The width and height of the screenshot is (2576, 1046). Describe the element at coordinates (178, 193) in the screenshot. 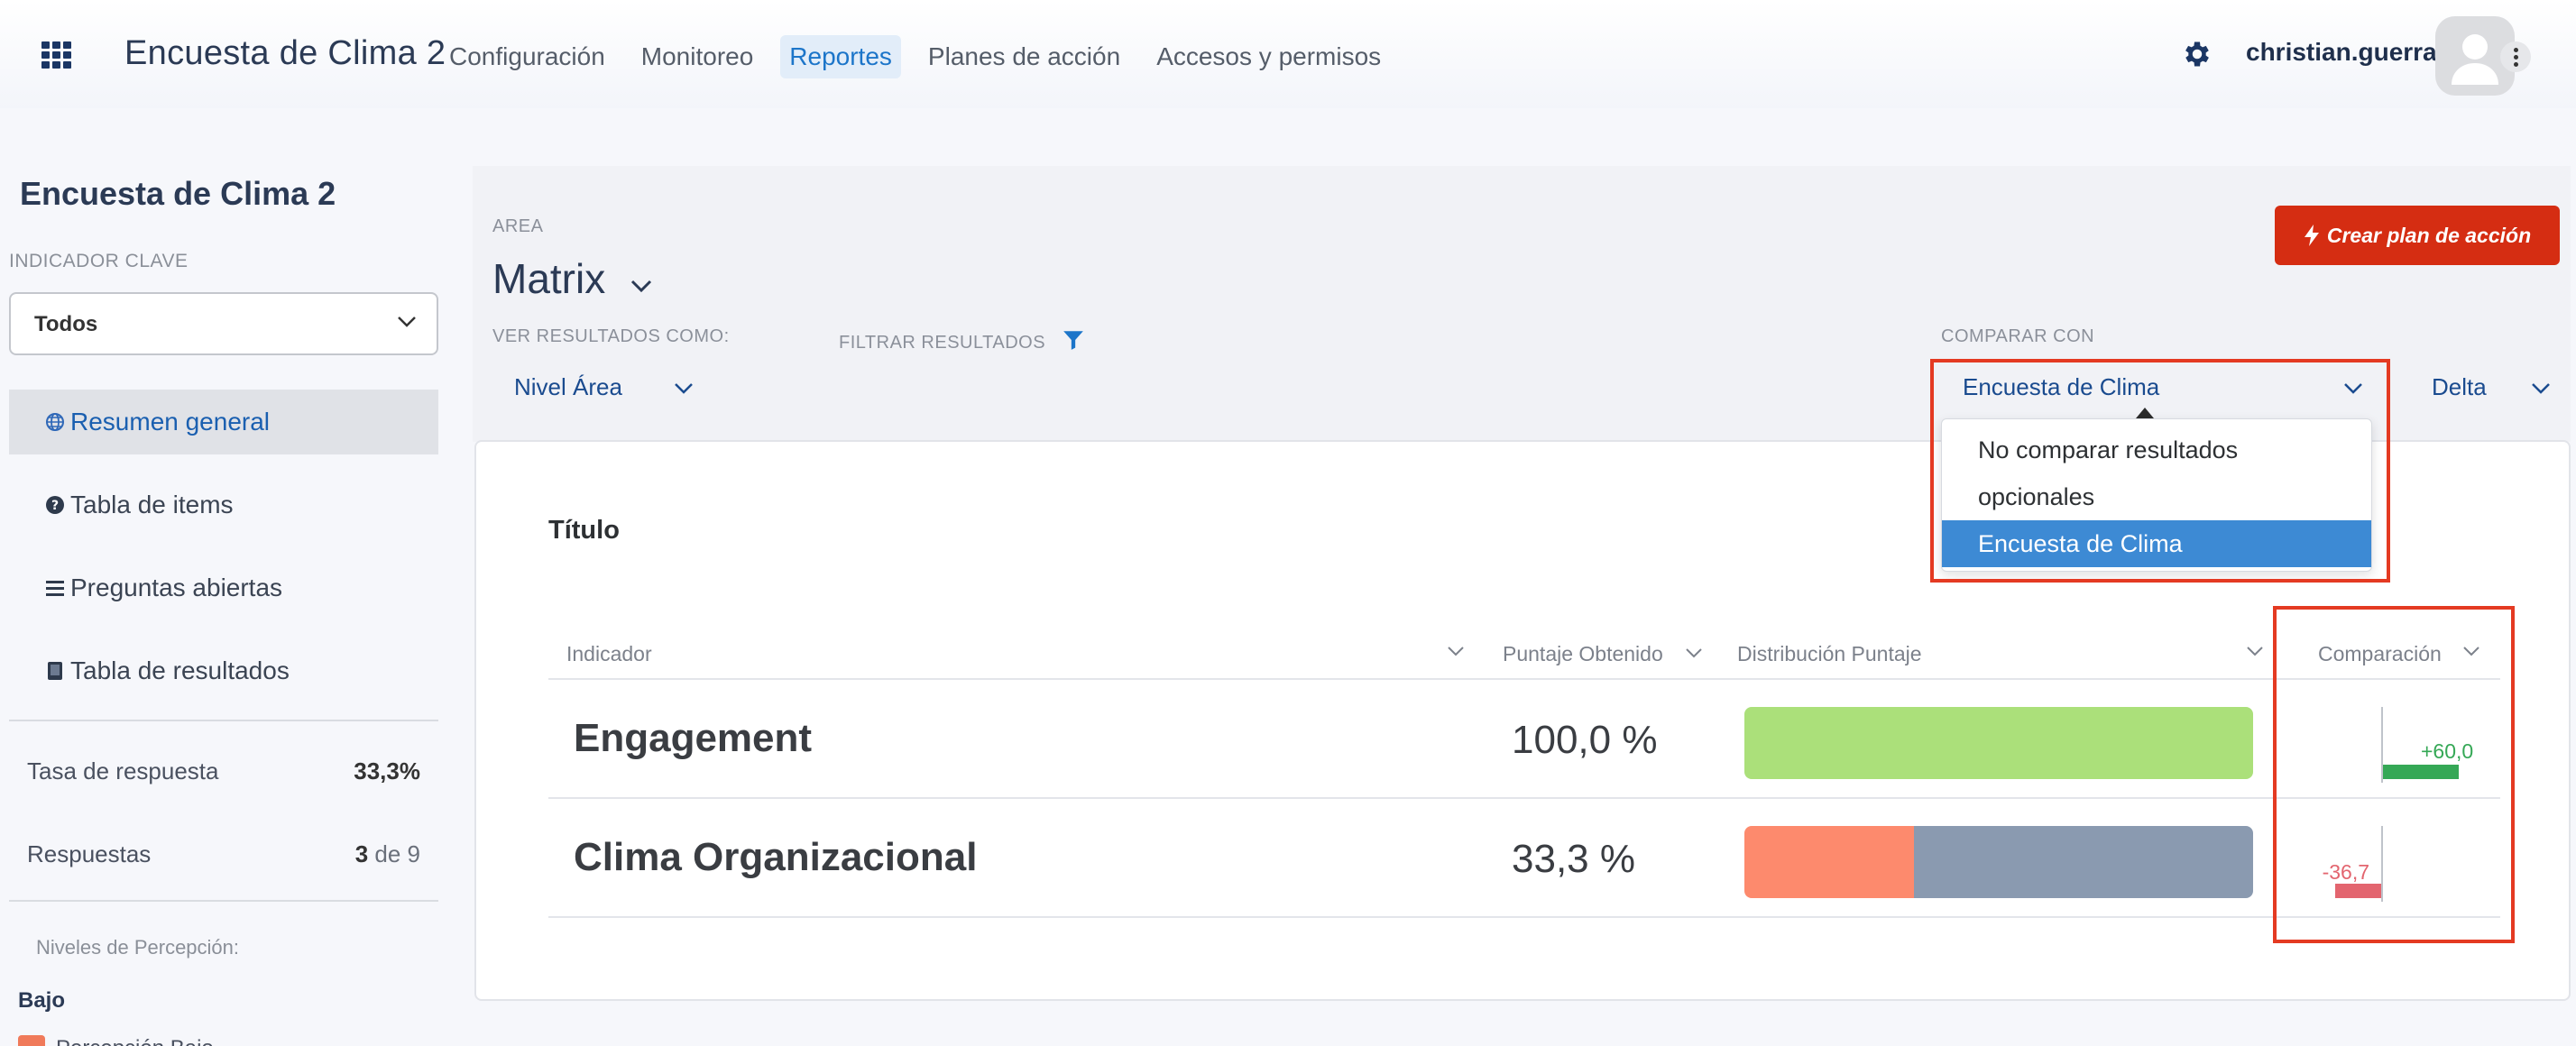

I see `survey-title: Encuesta de Clima 2` at that location.